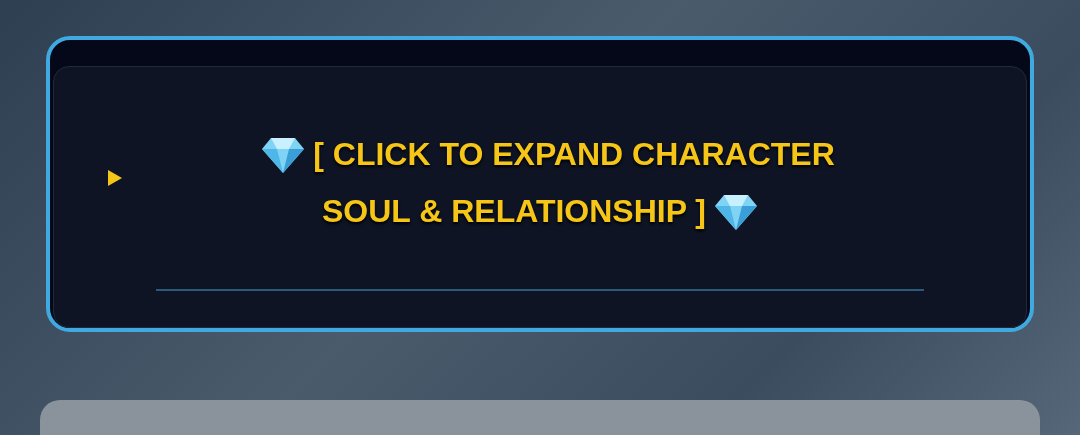 This screenshot has height=435, width=1080. Describe the element at coordinates (514, 211) in the screenshot. I see `summary-text: SOUL & RELATIONSHIP ]` at that location.